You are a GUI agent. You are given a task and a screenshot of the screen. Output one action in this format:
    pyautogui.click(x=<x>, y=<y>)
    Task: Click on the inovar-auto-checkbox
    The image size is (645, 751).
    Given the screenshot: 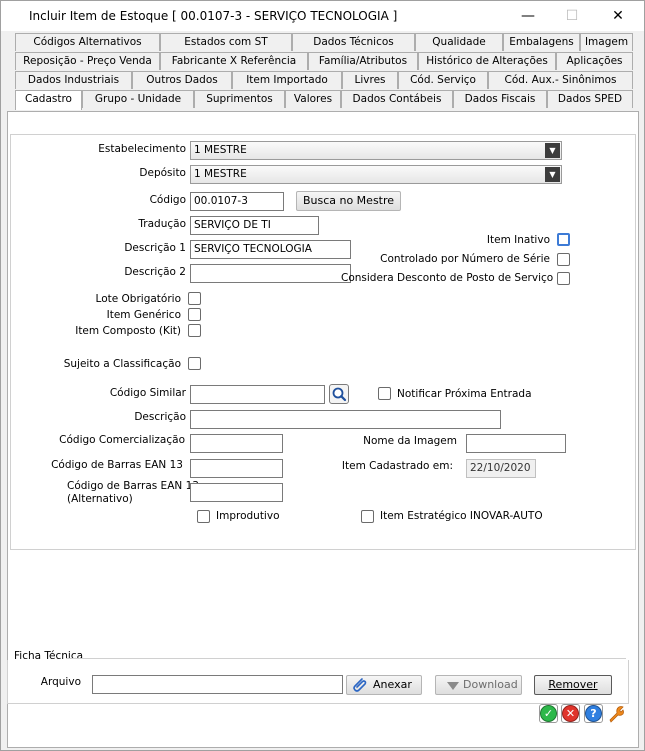 What is the action you would take?
    pyautogui.click(x=367, y=516)
    